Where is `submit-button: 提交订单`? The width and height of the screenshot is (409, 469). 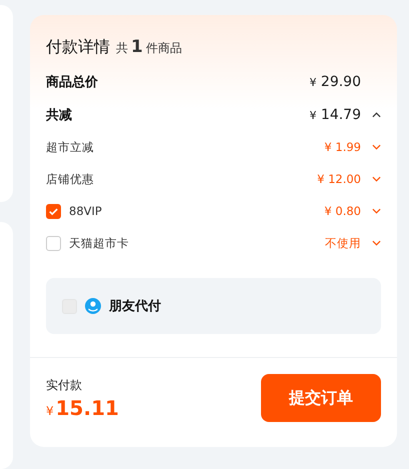
submit-button: 提交订单 is located at coordinates (321, 398).